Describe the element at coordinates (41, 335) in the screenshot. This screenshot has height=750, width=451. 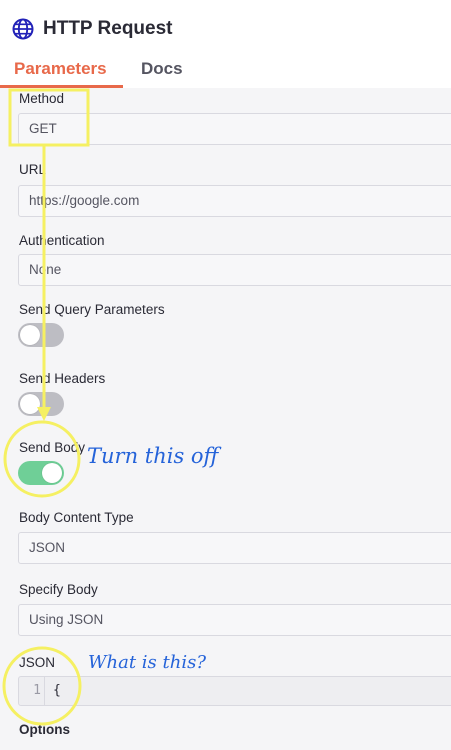
I see `send-query-parameters-toggle` at that location.